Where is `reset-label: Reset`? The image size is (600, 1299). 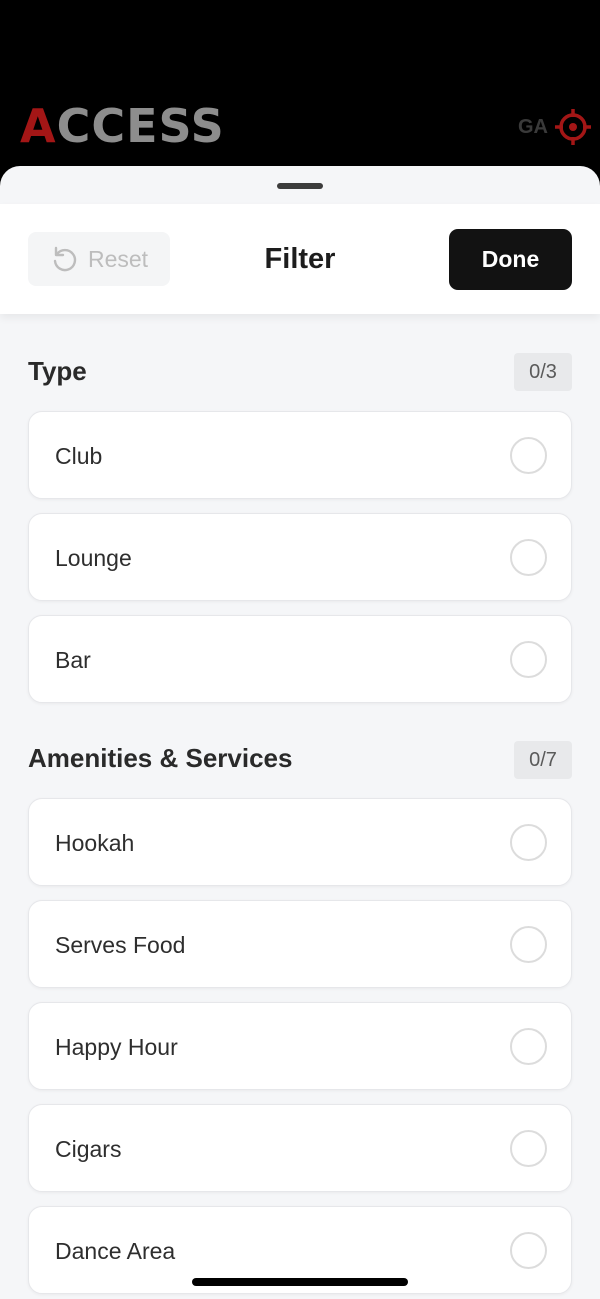 reset-label: Reset is located at coordinates (118, 258).